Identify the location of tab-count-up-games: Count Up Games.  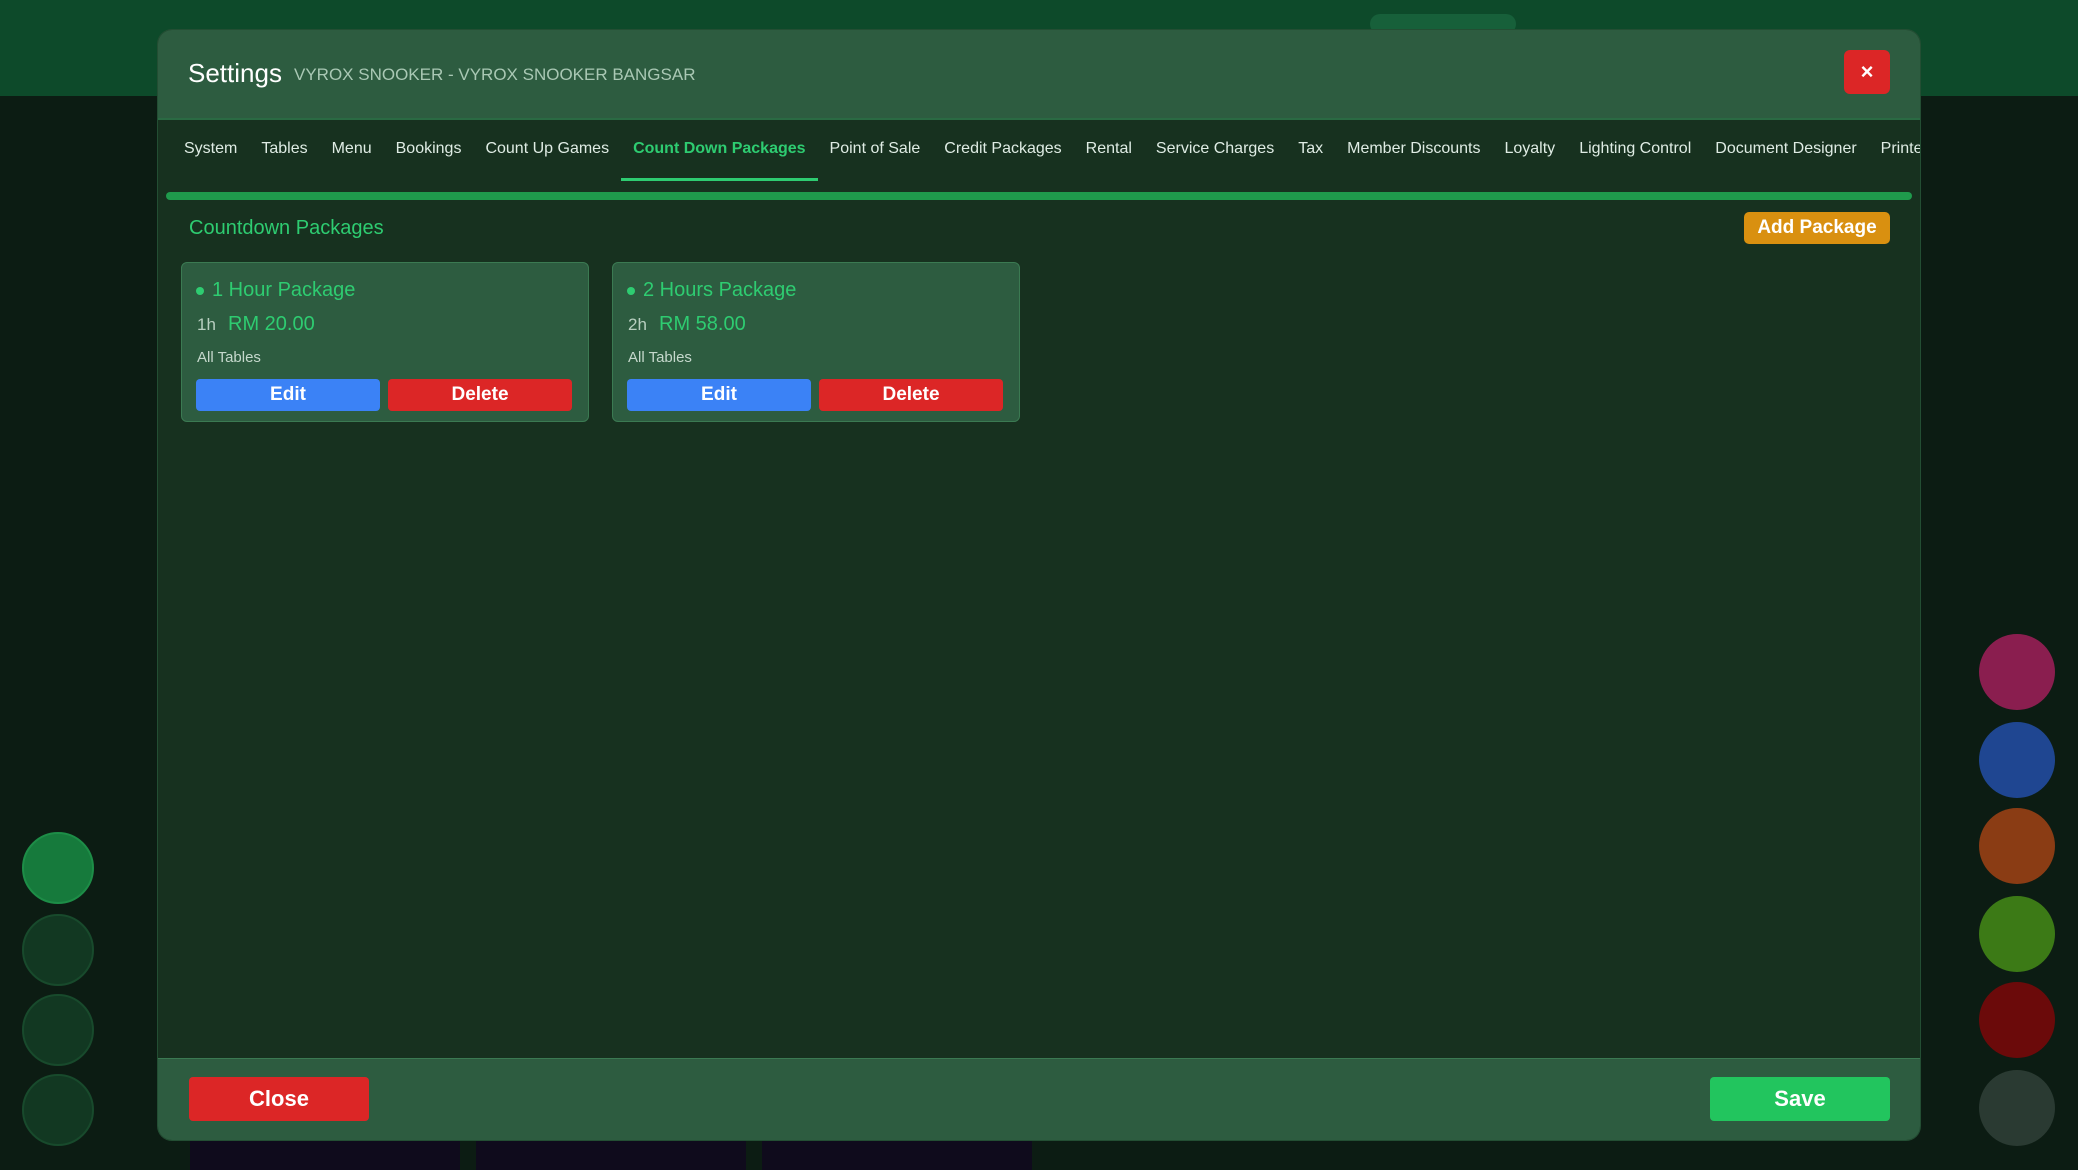
(547, 155).